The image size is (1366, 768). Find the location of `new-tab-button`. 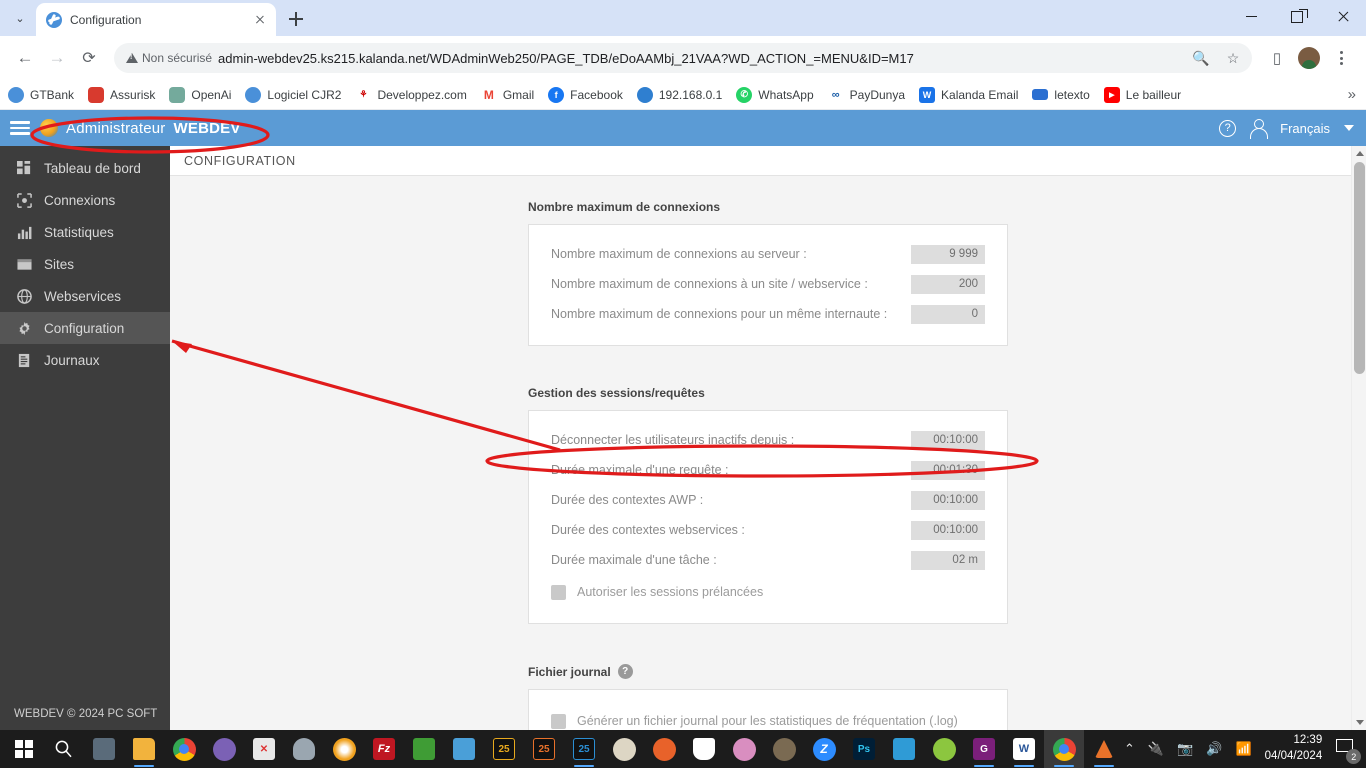

new-tab-button is located at coordinates (296, 19).